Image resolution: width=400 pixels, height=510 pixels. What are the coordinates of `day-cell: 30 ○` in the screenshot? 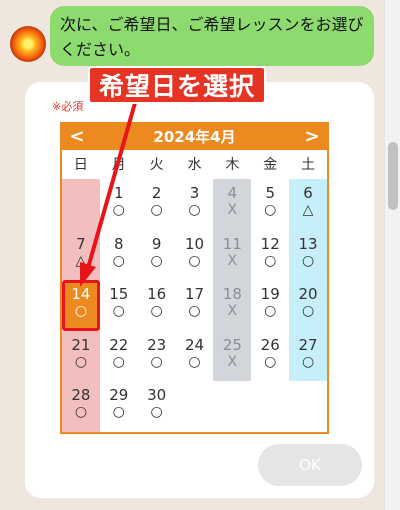 It's located at (157, 406).